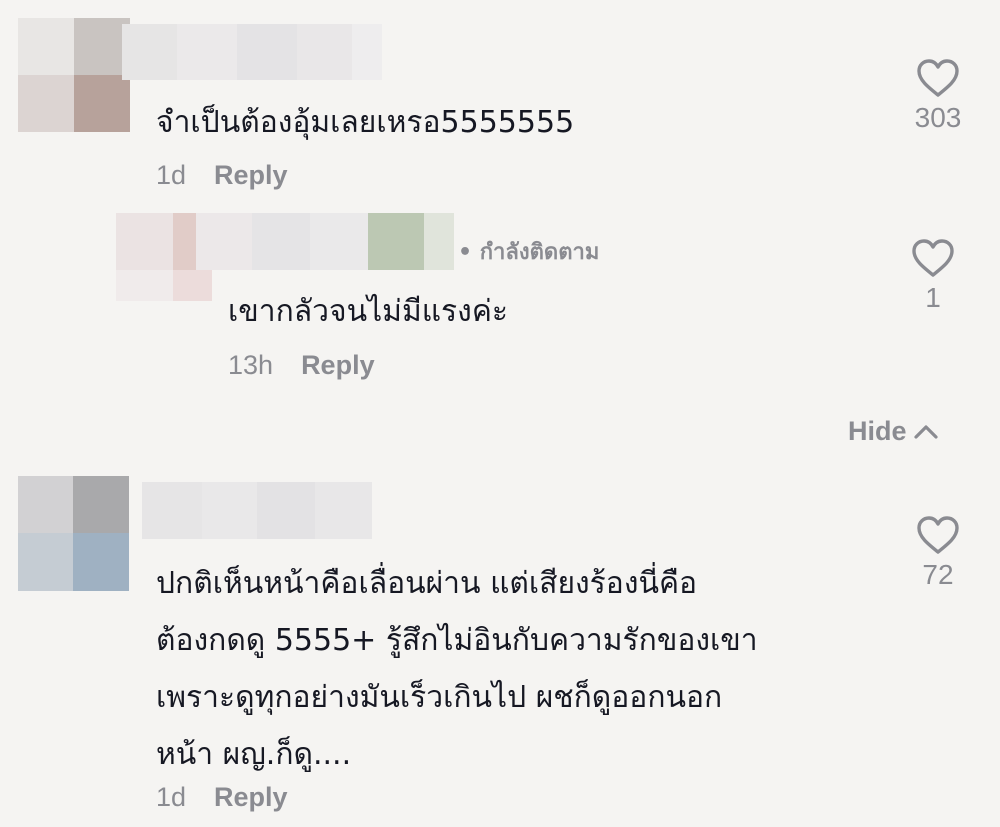 This screenshot has height=827, width=1000. Describe the element at coordinates (938, 117) in the screenshot. I see `like-count: 303` at that location.